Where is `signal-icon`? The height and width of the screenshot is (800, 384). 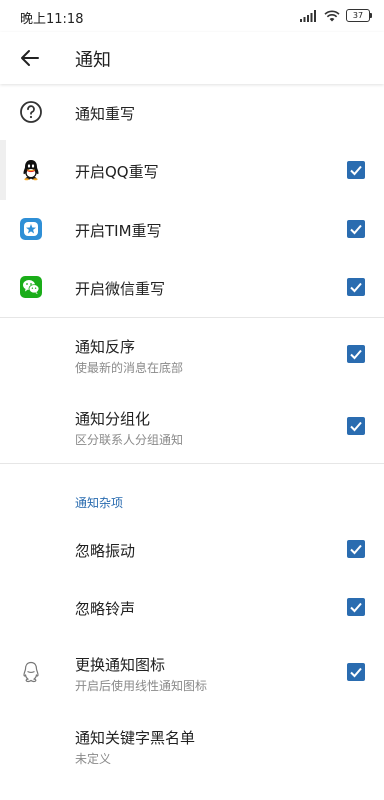
signal-icon is located at coordinates (308, 15).